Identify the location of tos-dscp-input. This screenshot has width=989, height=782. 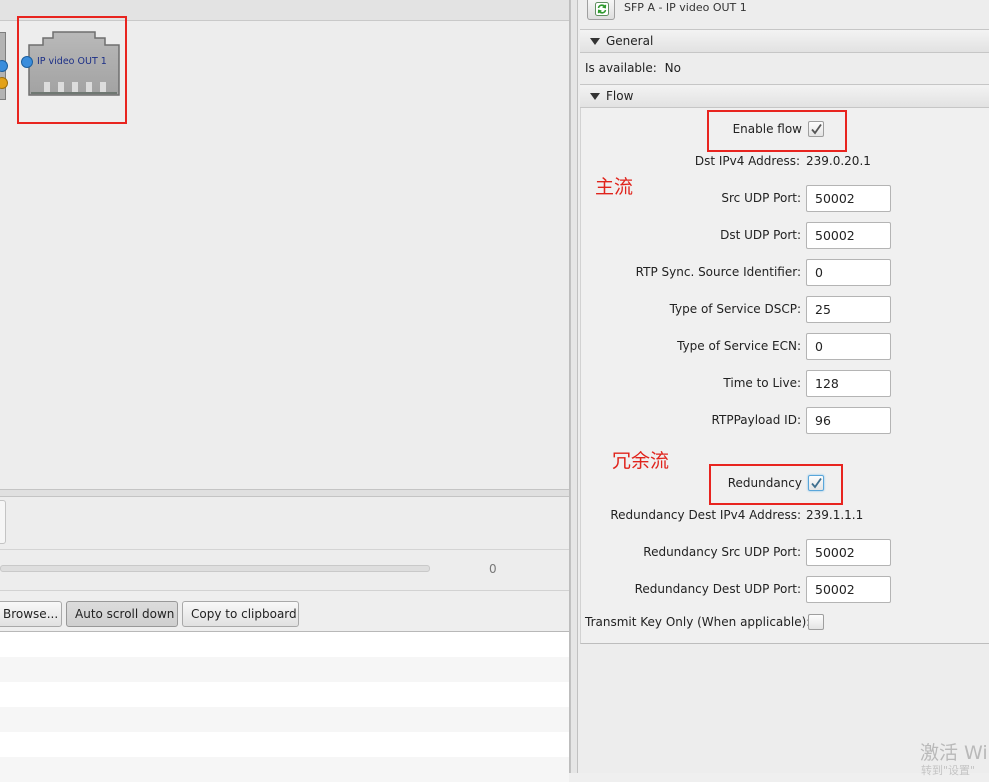
(848, 309).